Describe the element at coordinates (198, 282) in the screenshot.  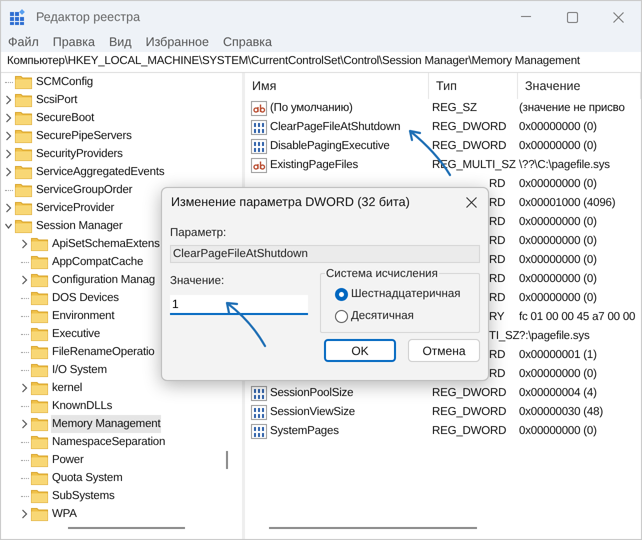
I see `field-label: Значение:` at that location.